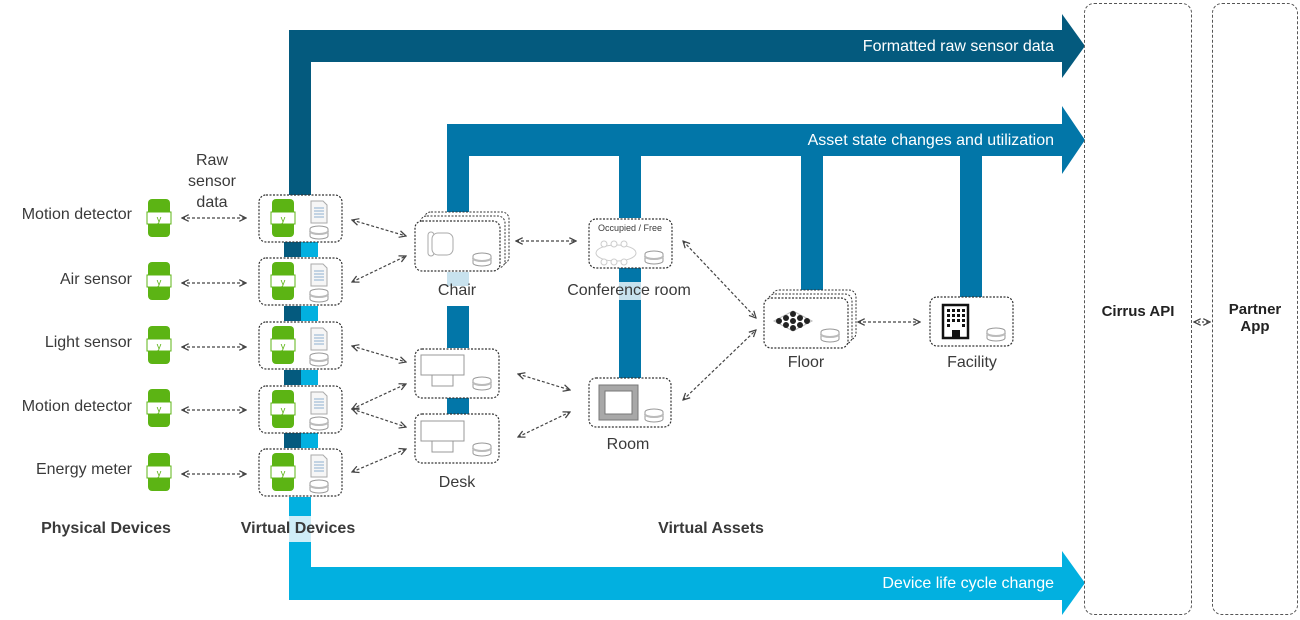 The image size is (1300, 620). I want to click on room-asset, so click(630, 402).